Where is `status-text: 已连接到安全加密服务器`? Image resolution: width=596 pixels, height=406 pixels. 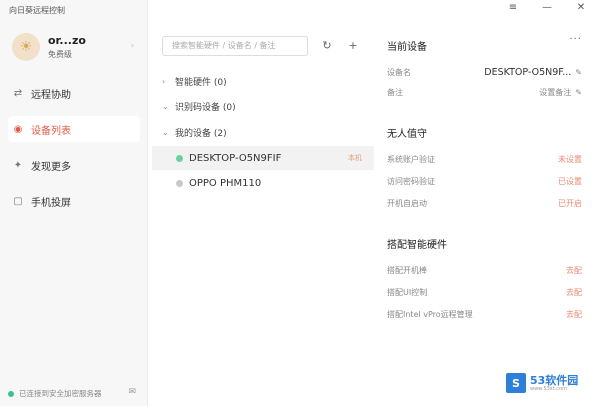
status-text: 已连接到安全加密服务器 is located at coordinates (60, 393).